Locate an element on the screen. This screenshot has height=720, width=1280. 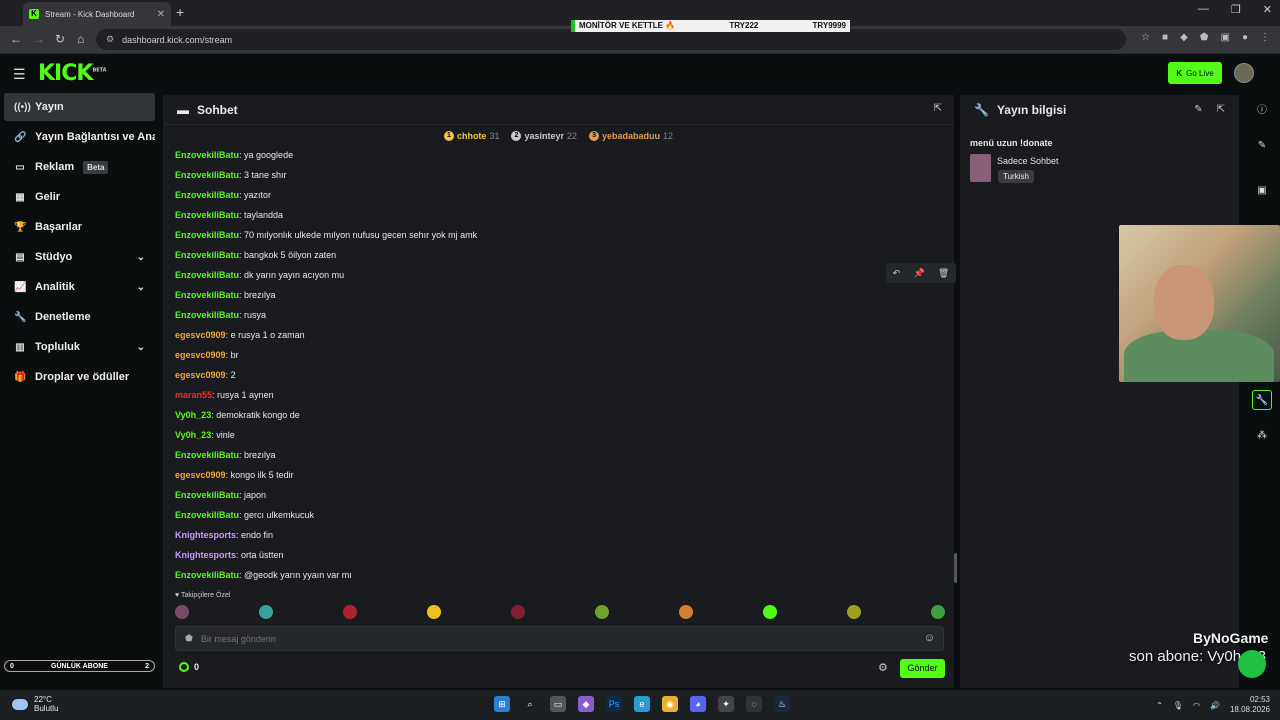
chat-message: EnzovekiliBatu: 3 tane shır is located at coordinates (231, 175).